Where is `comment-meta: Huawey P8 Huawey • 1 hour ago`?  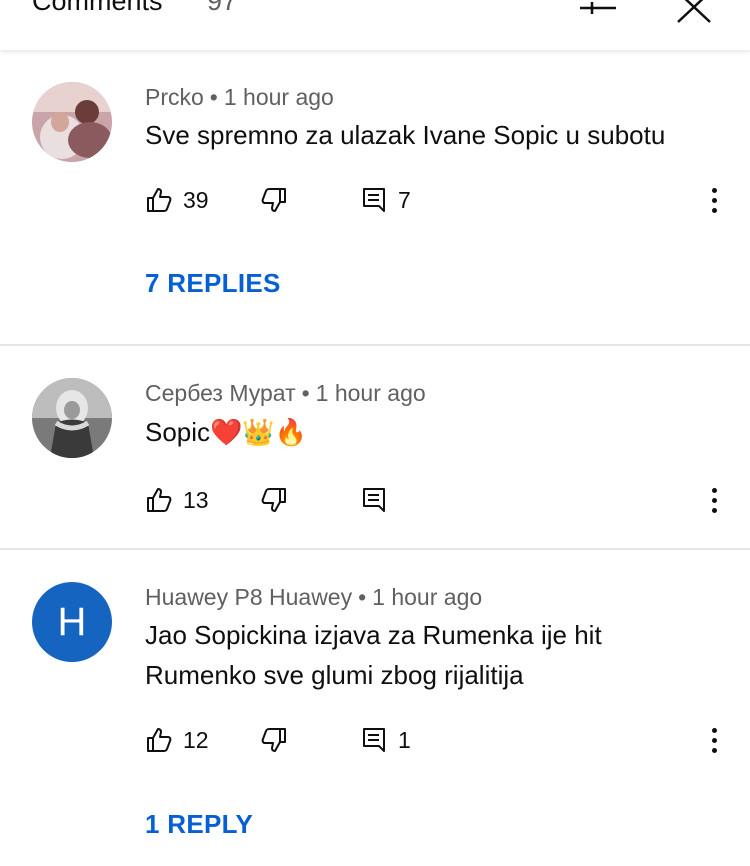 comment-meta: Huawey P8 Huawey • 1 hour ago is located at coordinates (313, 597).